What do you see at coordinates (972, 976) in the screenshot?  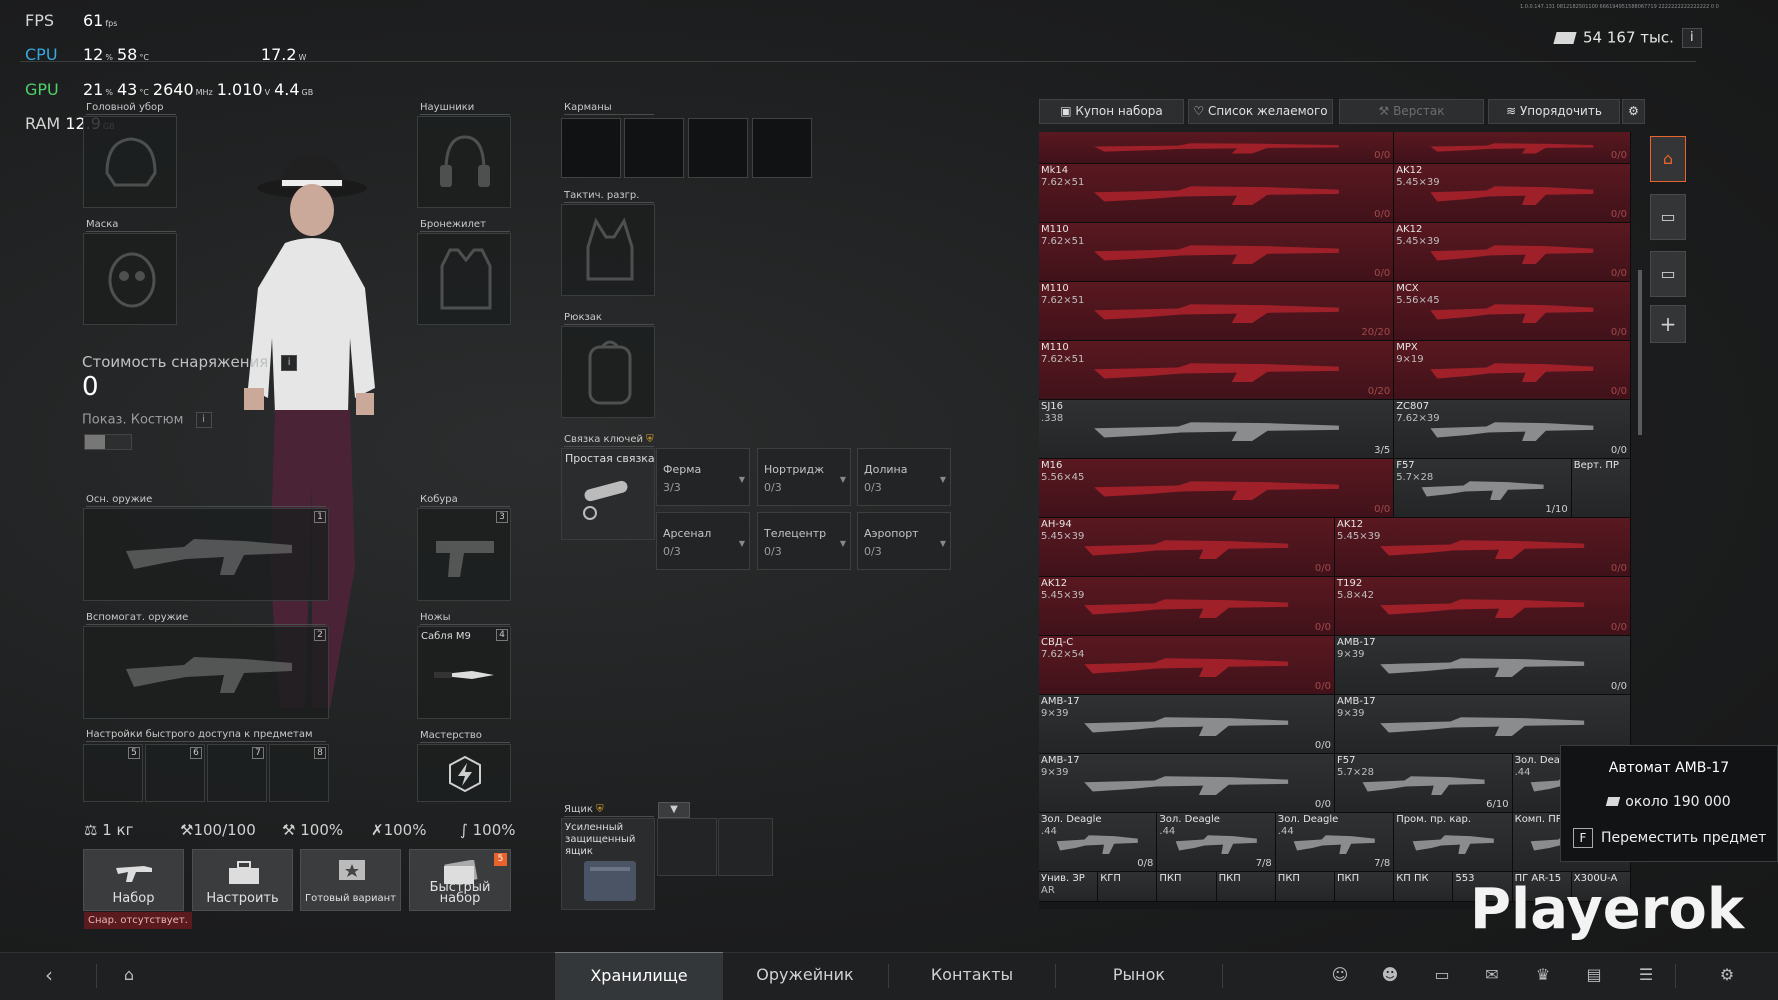 I see `tab-contacts: Контакты` at bounding box center [972, 976].